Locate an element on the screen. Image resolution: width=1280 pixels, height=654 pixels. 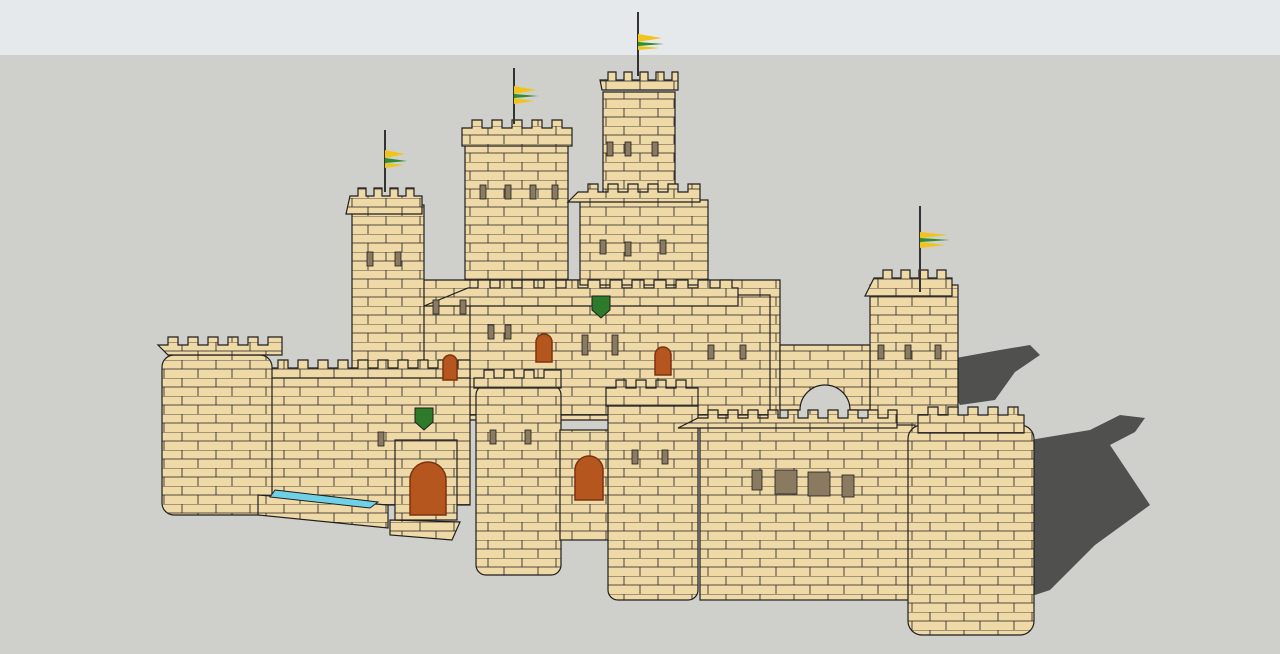
tower-left-front is located at coordinates (219, 426).